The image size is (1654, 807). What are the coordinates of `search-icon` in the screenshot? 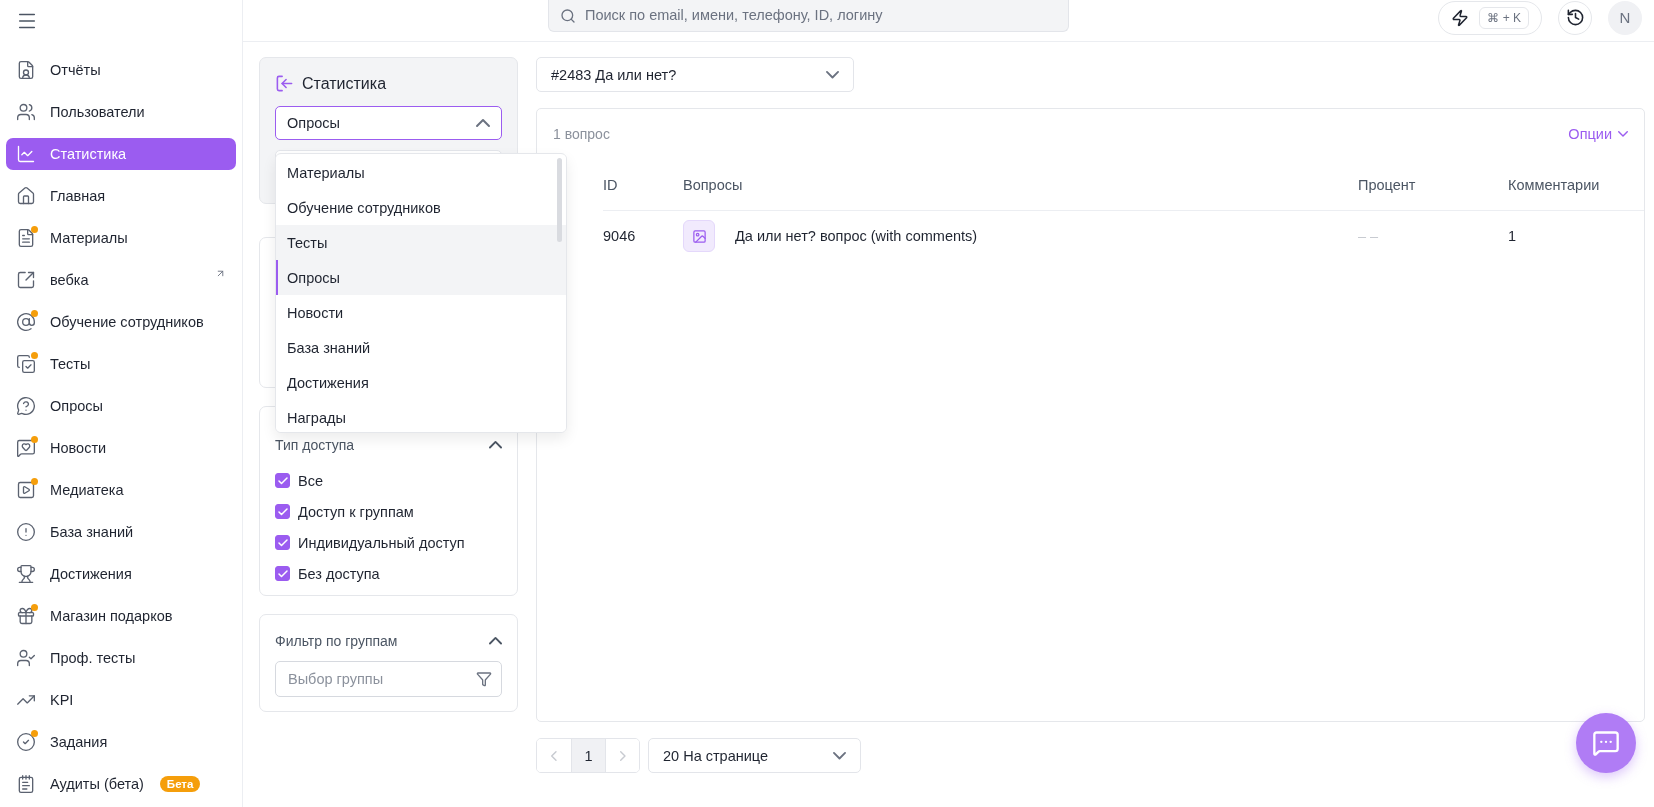 It's located at (568, 15).